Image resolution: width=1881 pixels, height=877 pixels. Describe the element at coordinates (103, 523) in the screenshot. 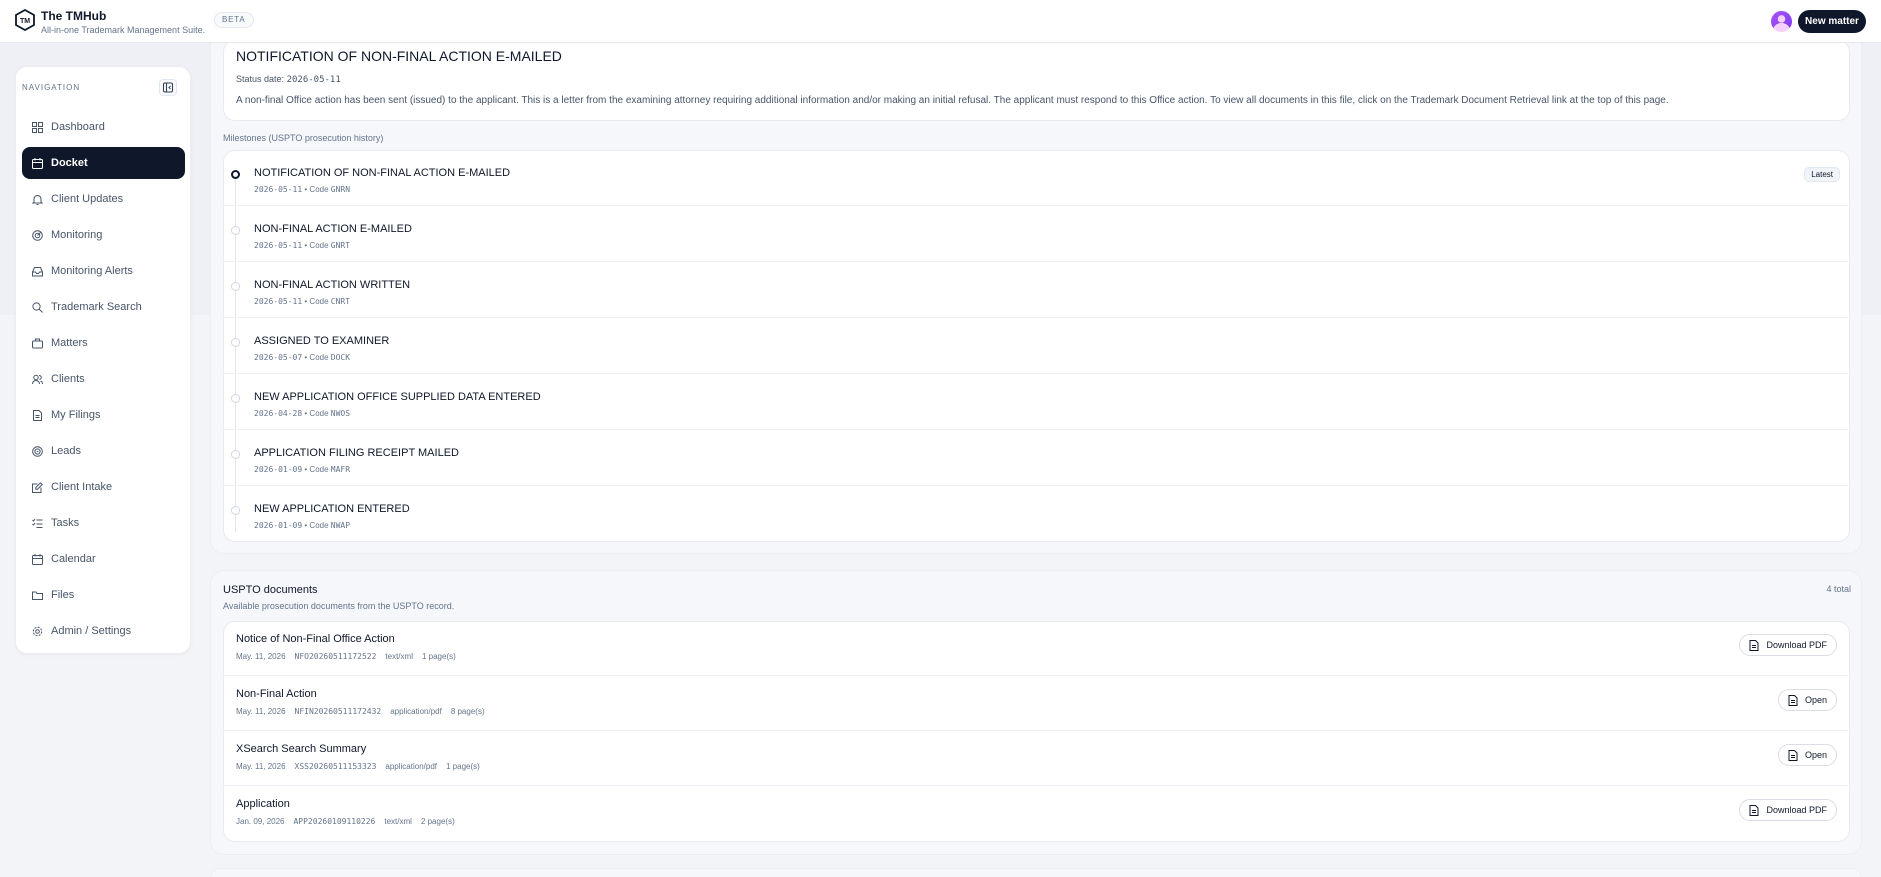

I see `sidebar-item-tasks: Tasks` at that location.